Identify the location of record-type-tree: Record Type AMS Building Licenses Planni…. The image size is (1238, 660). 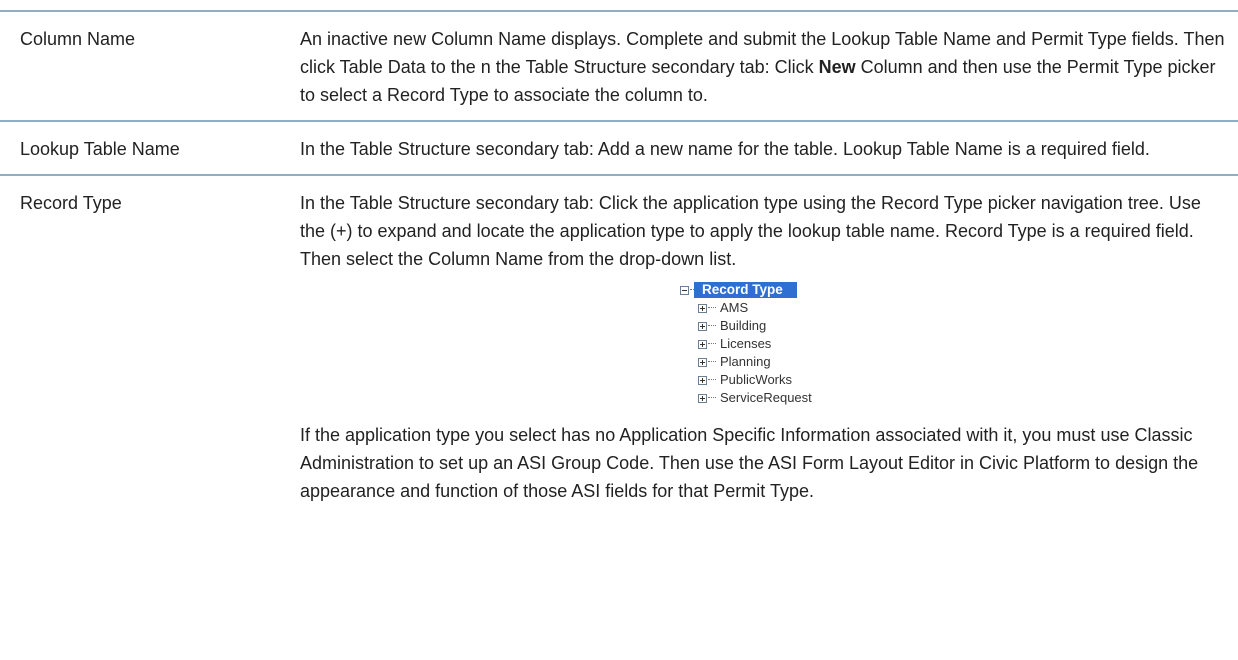
(955, 344).